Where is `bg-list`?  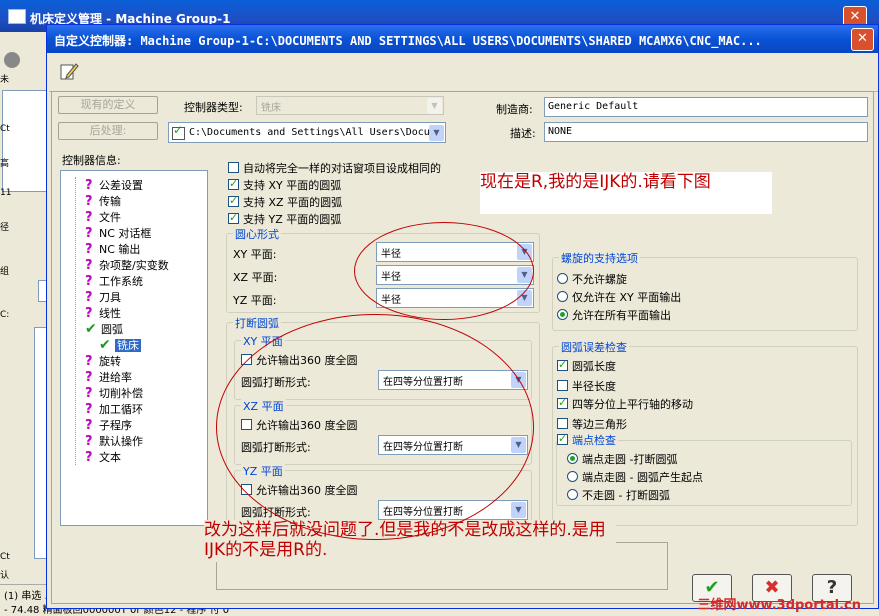 bg-list is located at coordinates (25, 141).